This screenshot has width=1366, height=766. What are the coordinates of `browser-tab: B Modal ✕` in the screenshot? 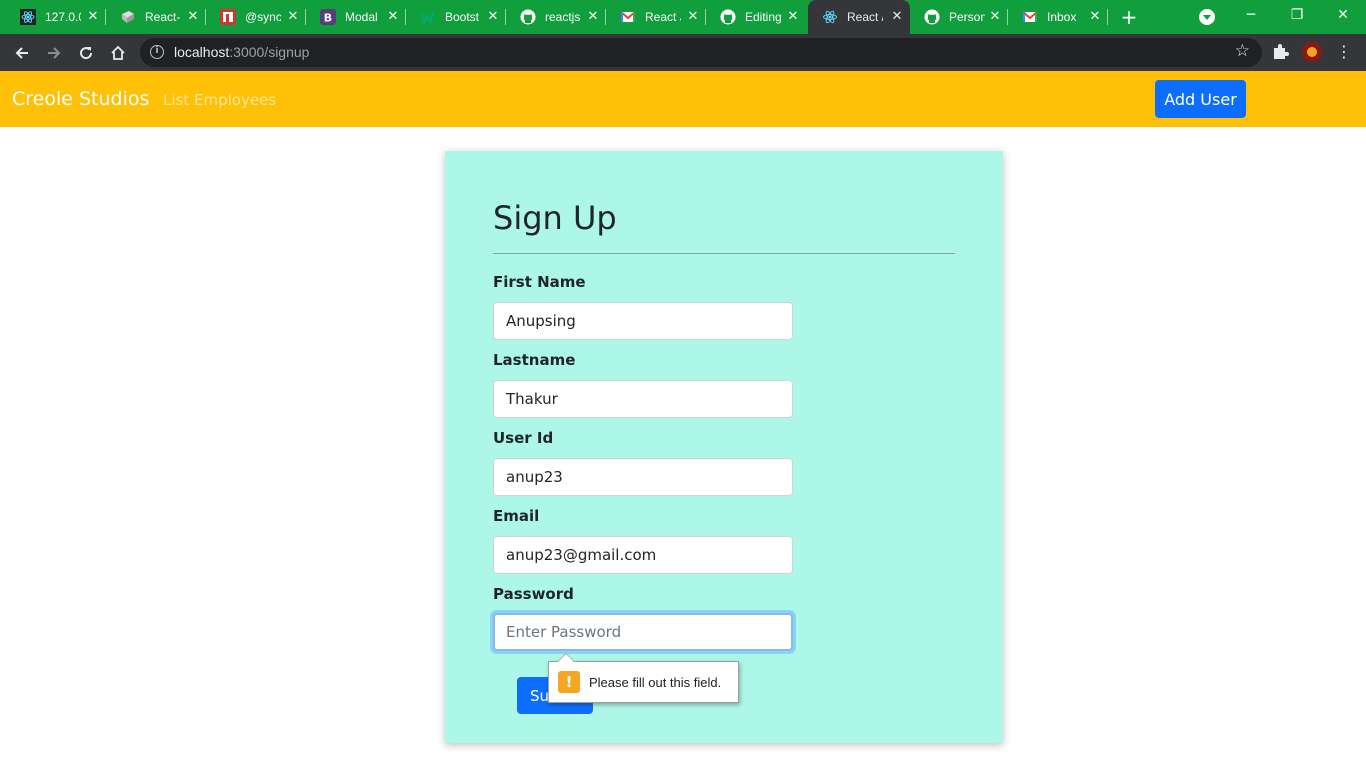 It's located at (356, 17).